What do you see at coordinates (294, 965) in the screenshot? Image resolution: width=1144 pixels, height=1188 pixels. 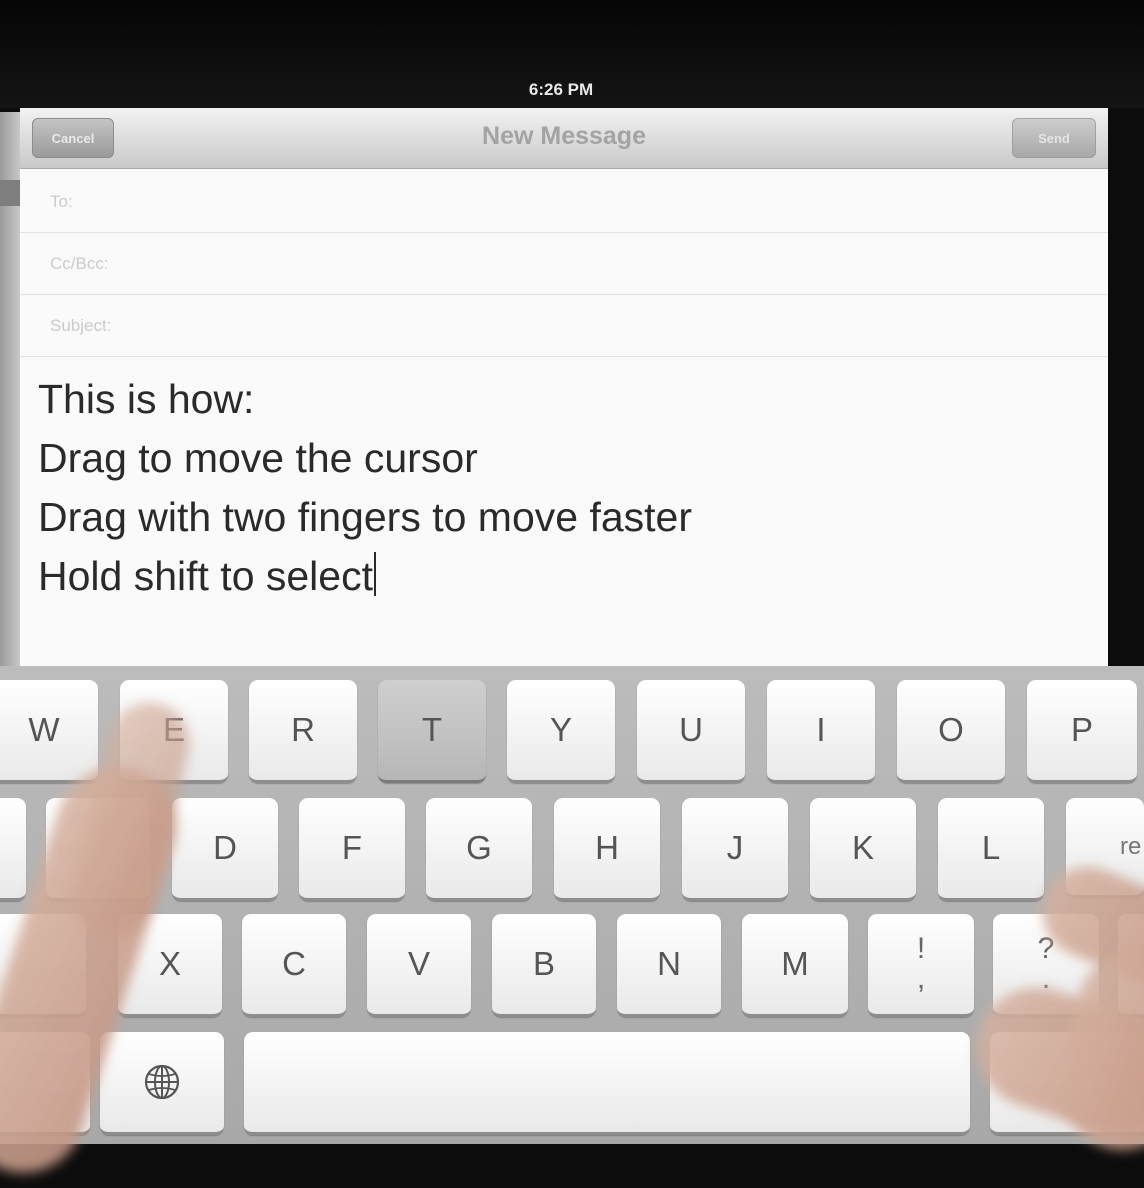 I see `key-c: C` at bounding box center [294, 965].